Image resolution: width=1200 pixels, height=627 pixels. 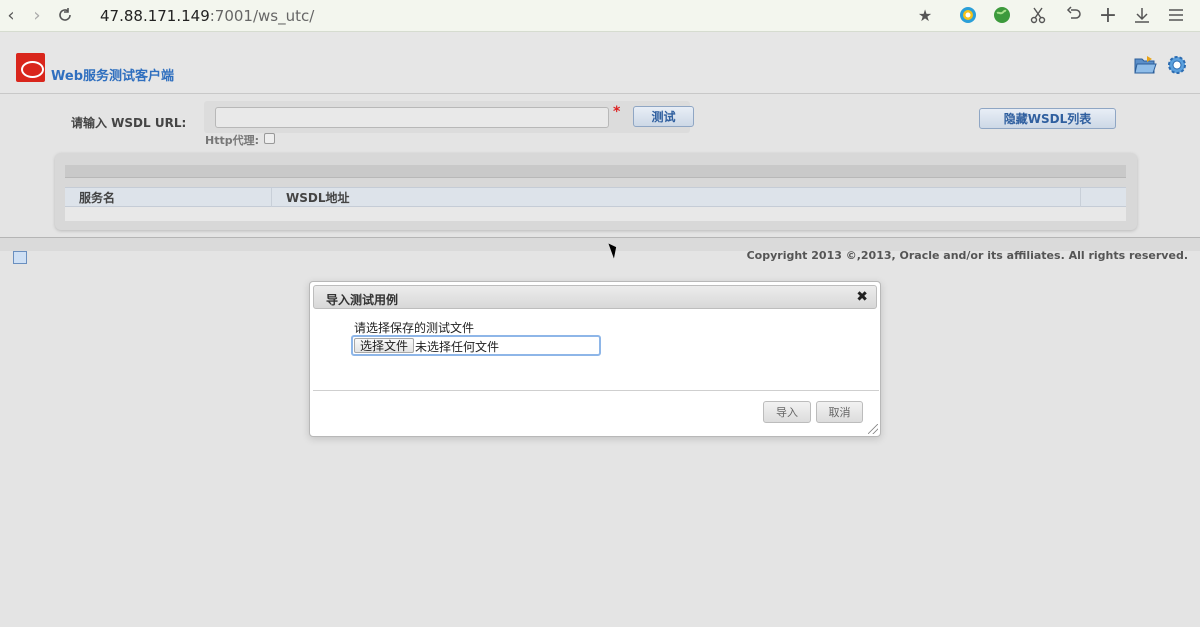 I want to click on window-icon, so click(x=20, y=257).